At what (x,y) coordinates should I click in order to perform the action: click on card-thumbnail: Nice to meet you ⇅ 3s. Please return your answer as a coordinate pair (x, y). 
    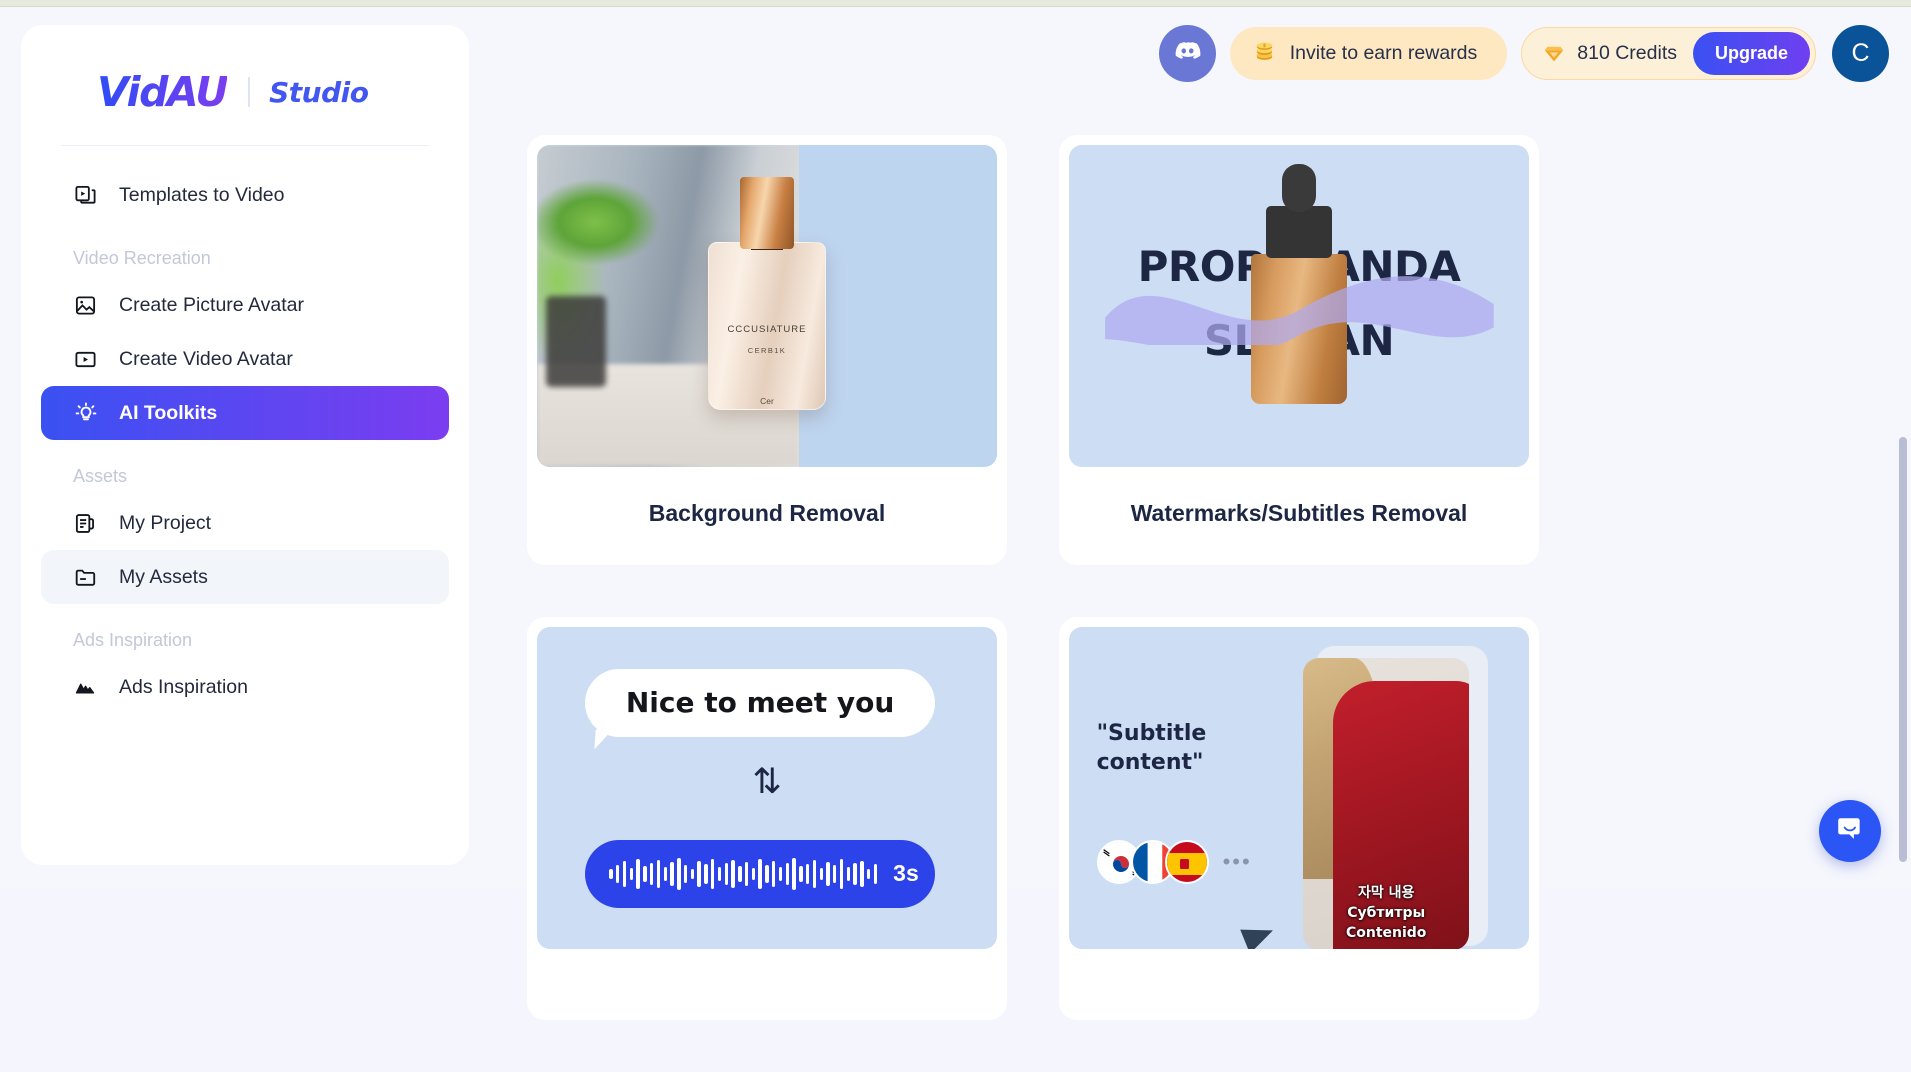
    Looking at the image, I should click on (767, 788).